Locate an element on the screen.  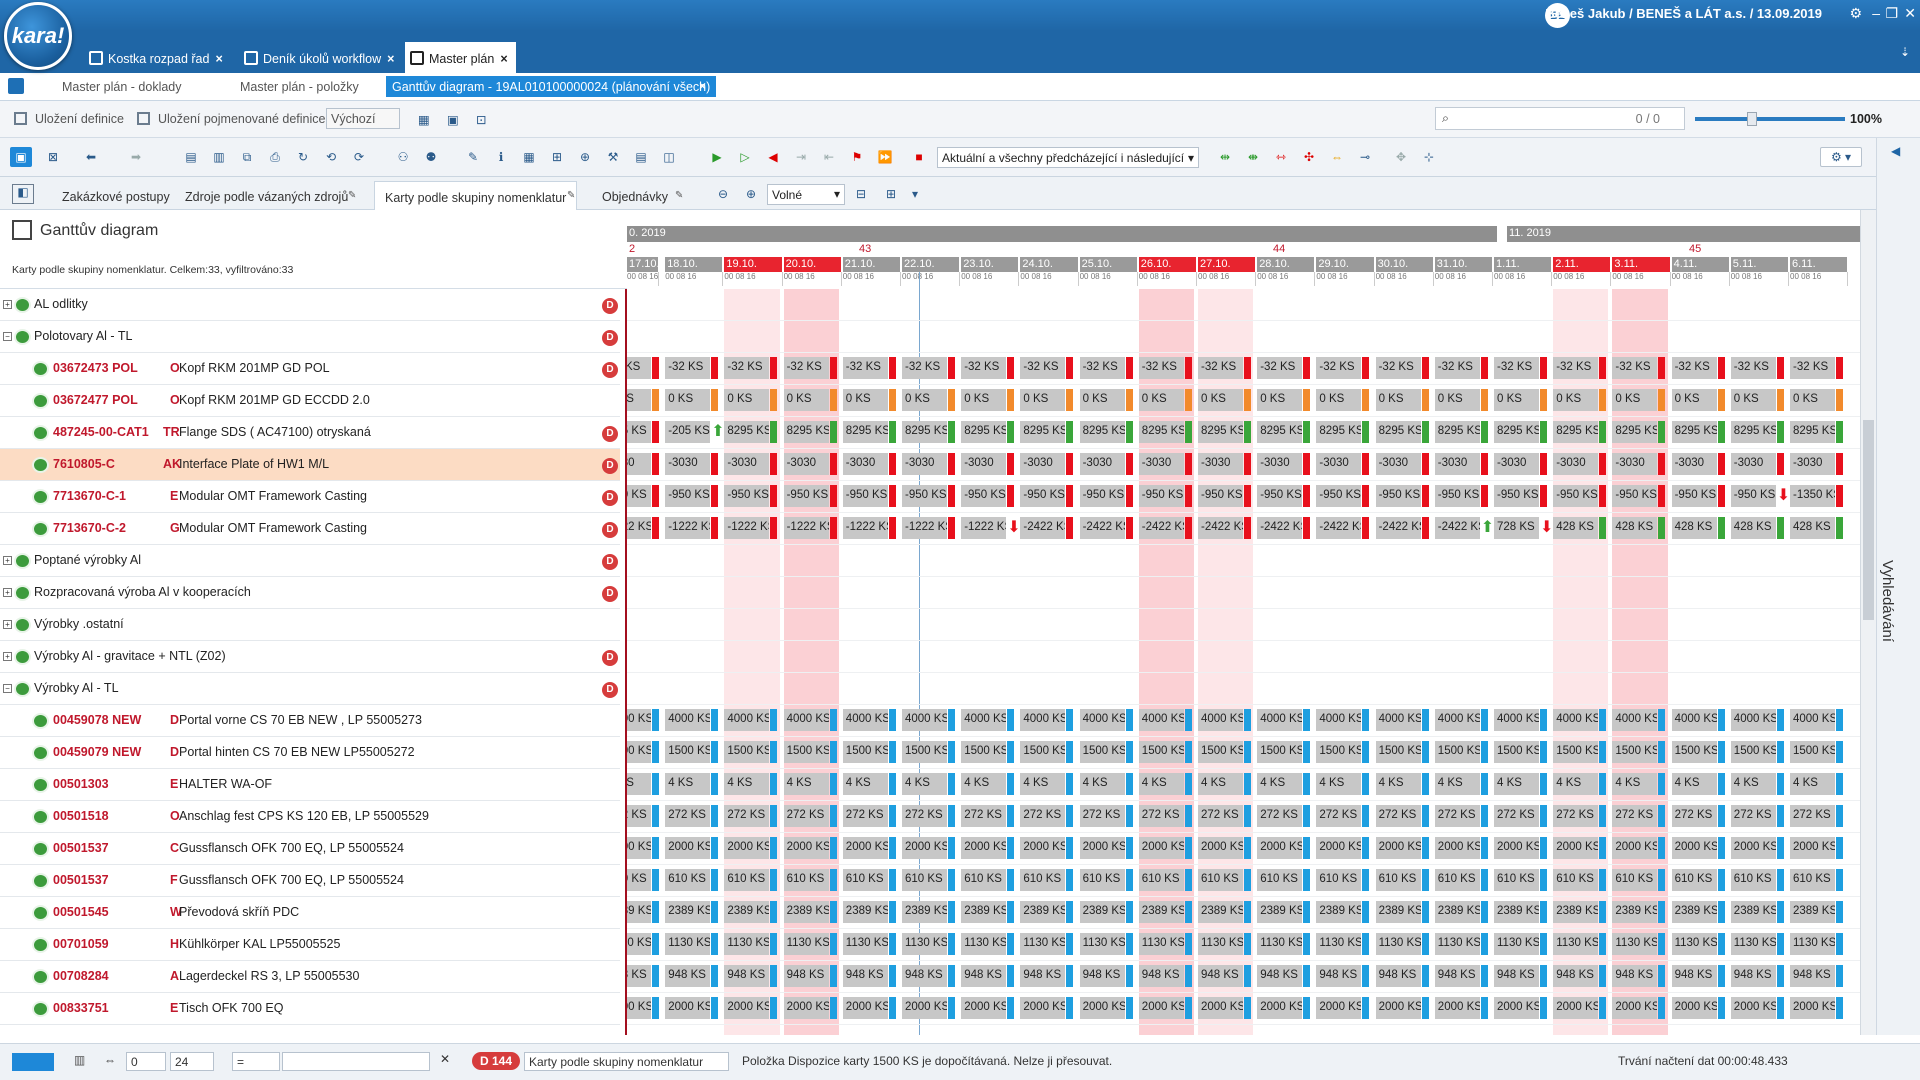
expand-toggle-icon: + is located at coordinates (7, 304).